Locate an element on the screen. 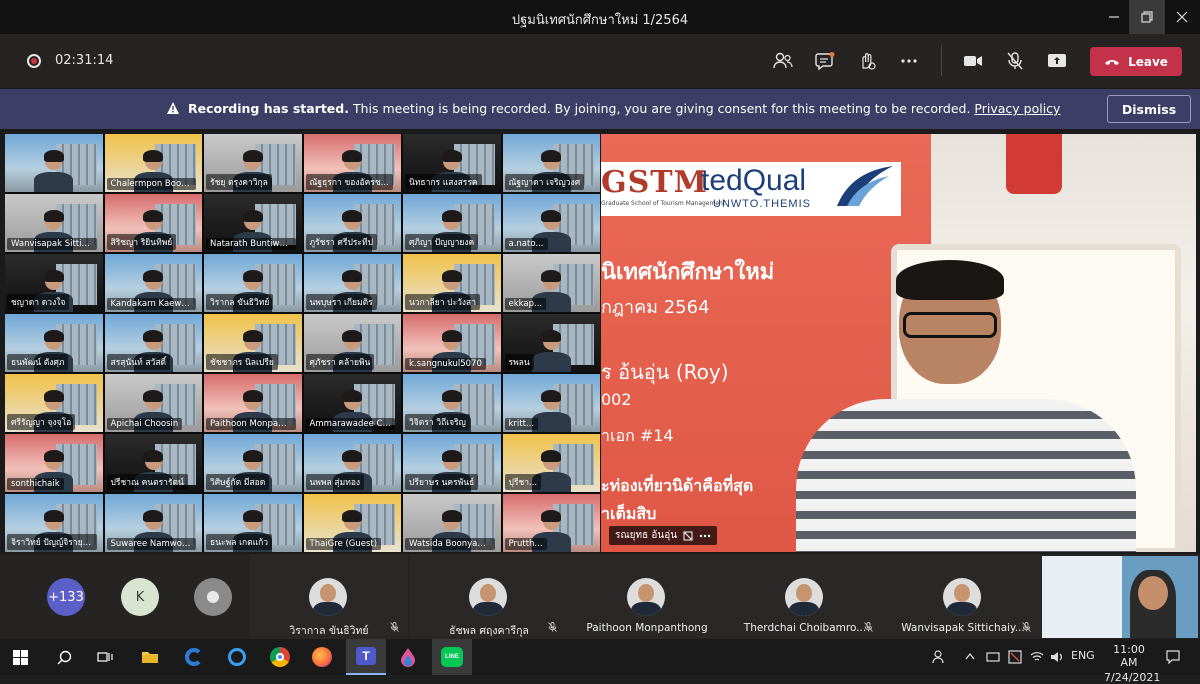  participant-tile: ภูรัชรา ศรีประทีป is located at coordinates (352, 223).